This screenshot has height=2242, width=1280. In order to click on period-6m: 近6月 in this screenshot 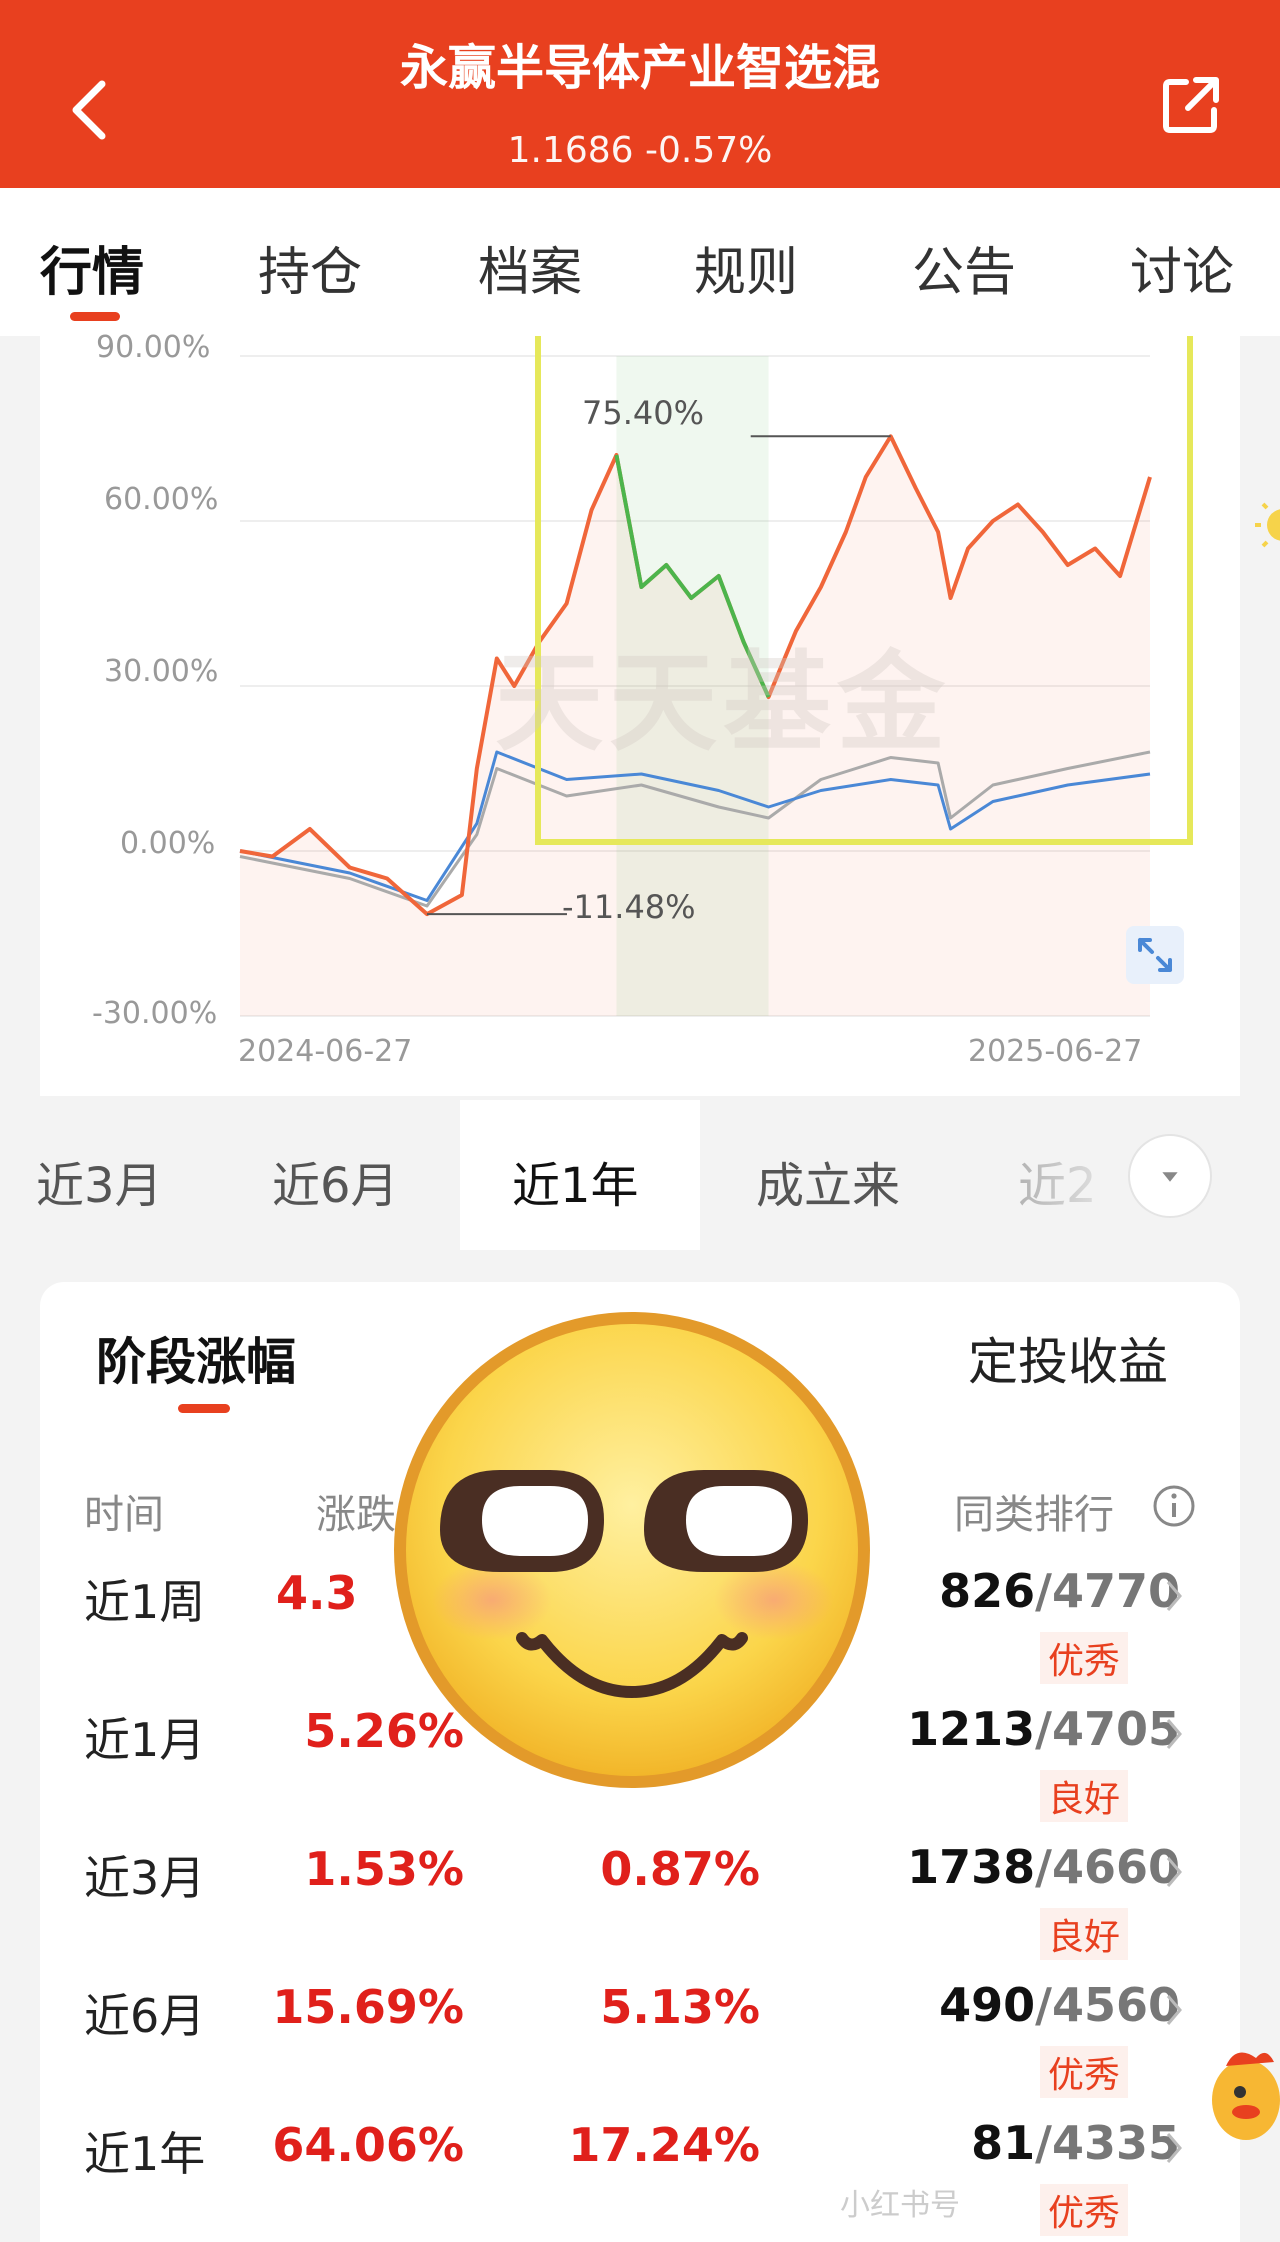, I will do `click(335, 1181)`.